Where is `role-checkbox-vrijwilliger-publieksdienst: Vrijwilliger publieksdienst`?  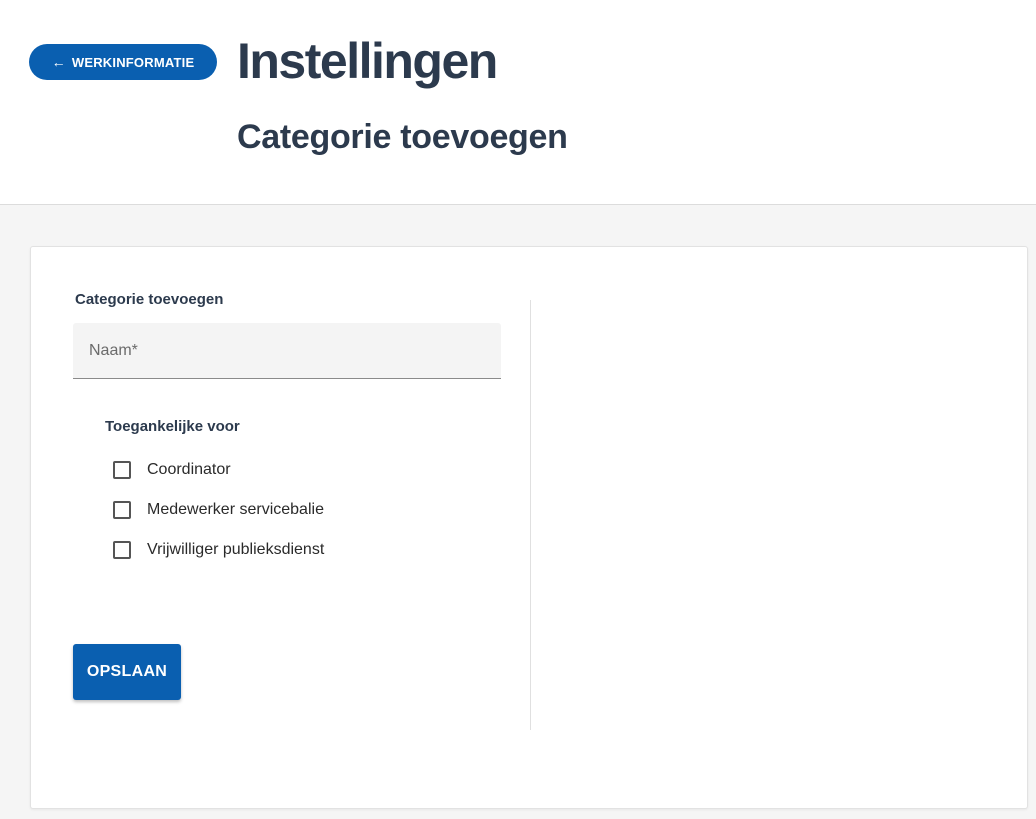 role-checkbox-vrijwilliger-publieksdienst: Vrijwilliger publieksdienst is located at coordinates (218, 550).